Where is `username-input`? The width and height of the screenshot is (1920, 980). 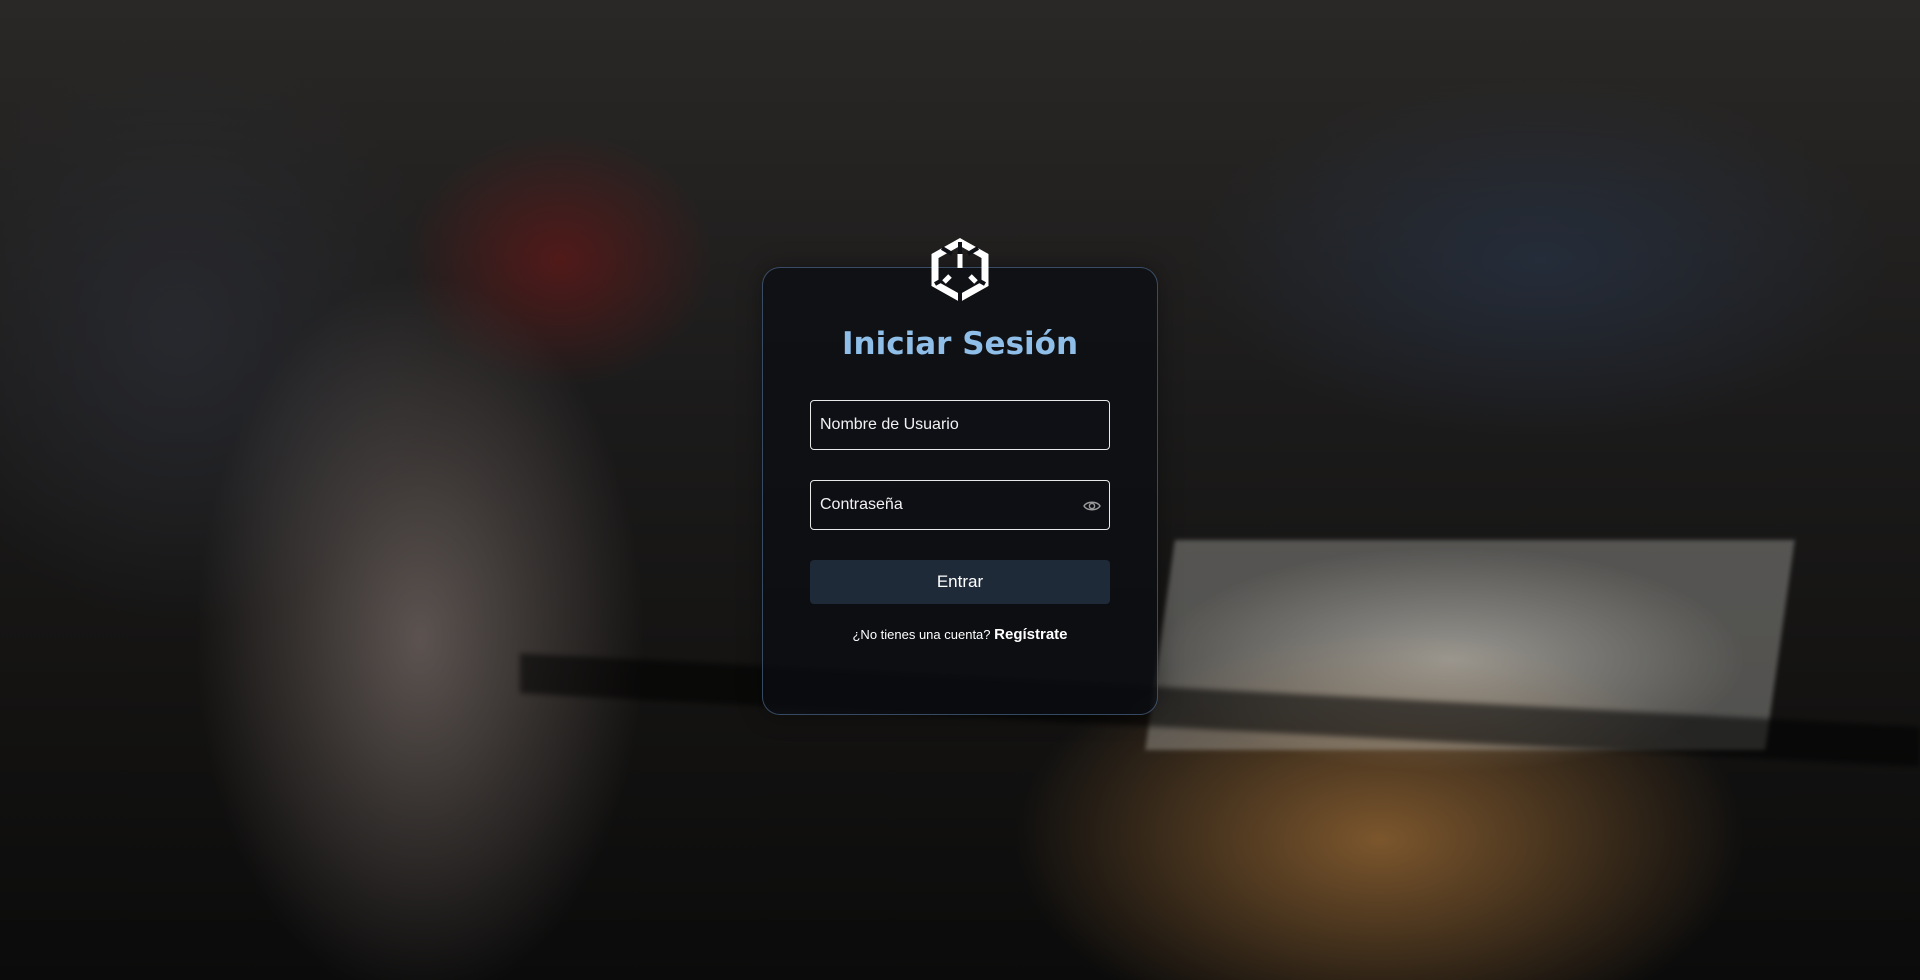
username-input is located at coordinates (960, 425).